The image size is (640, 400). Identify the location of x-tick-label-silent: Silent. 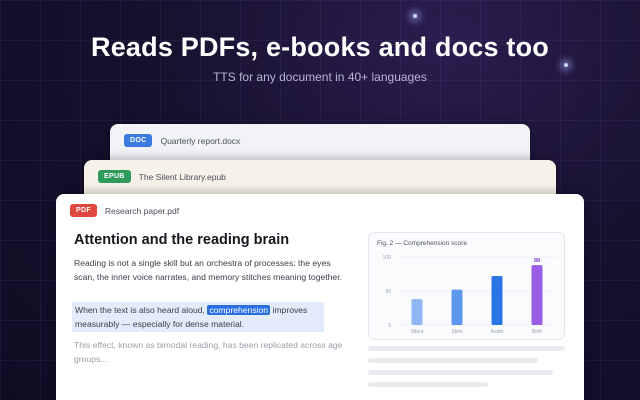
(417, 332).